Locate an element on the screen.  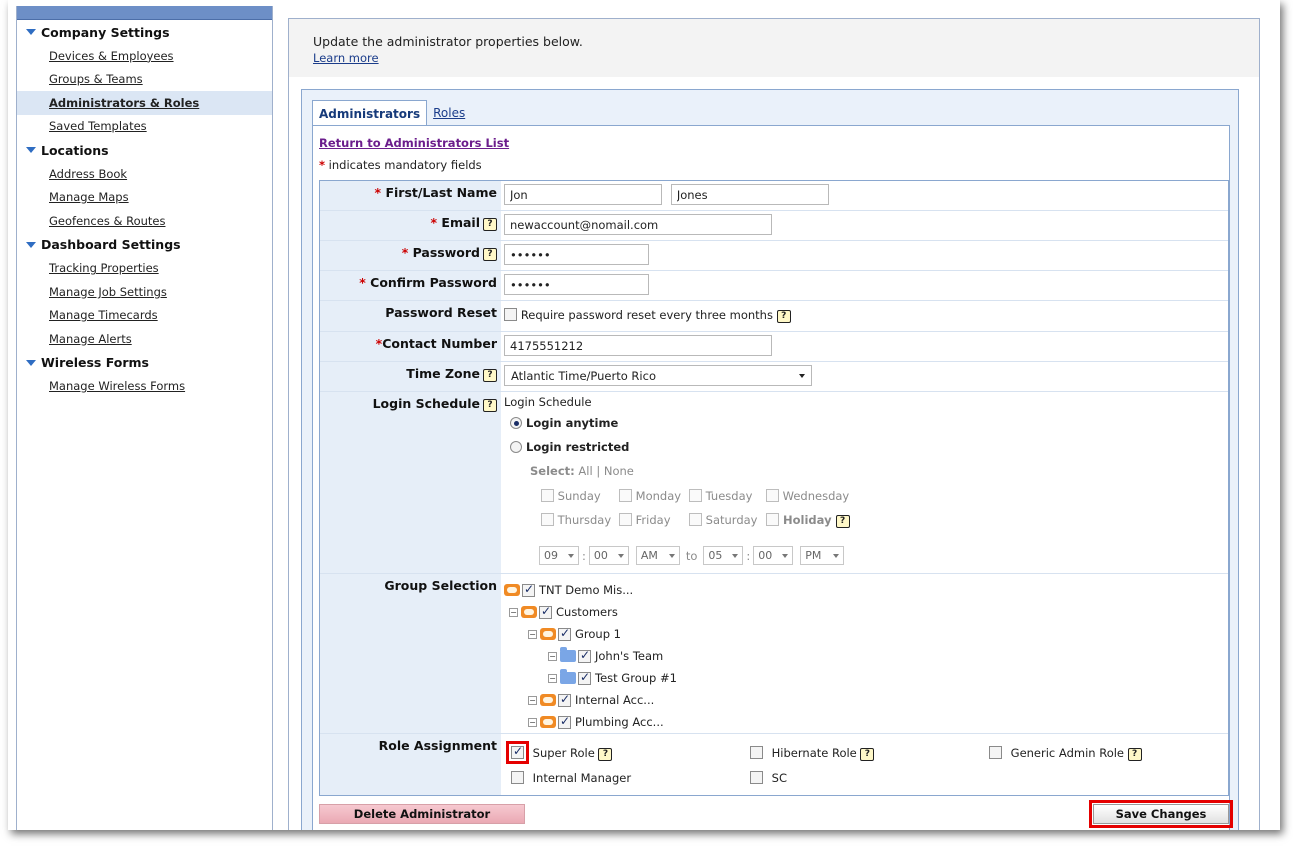
mandatory-note-text: indicates mandatory fields is located at coordinates (405, 165).